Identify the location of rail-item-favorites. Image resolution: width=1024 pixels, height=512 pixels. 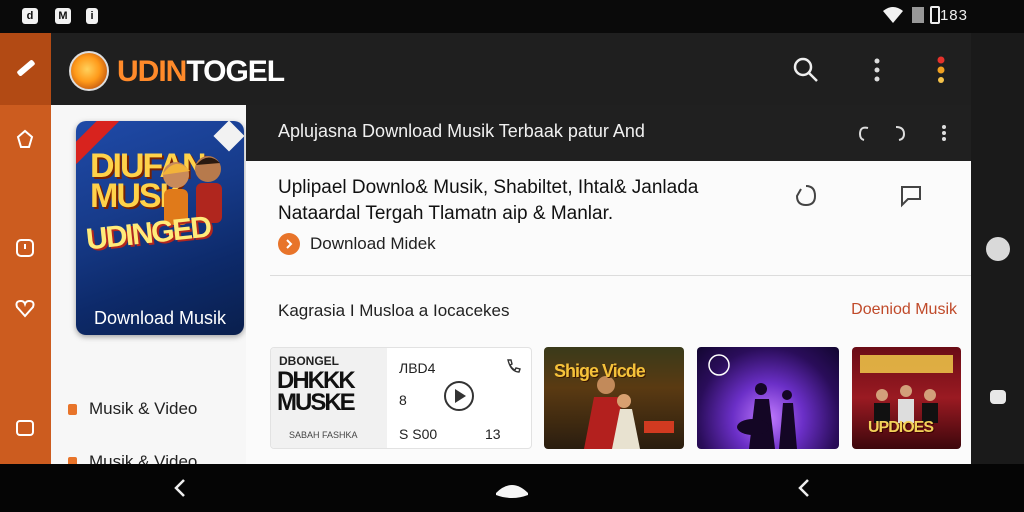
(25, 308).